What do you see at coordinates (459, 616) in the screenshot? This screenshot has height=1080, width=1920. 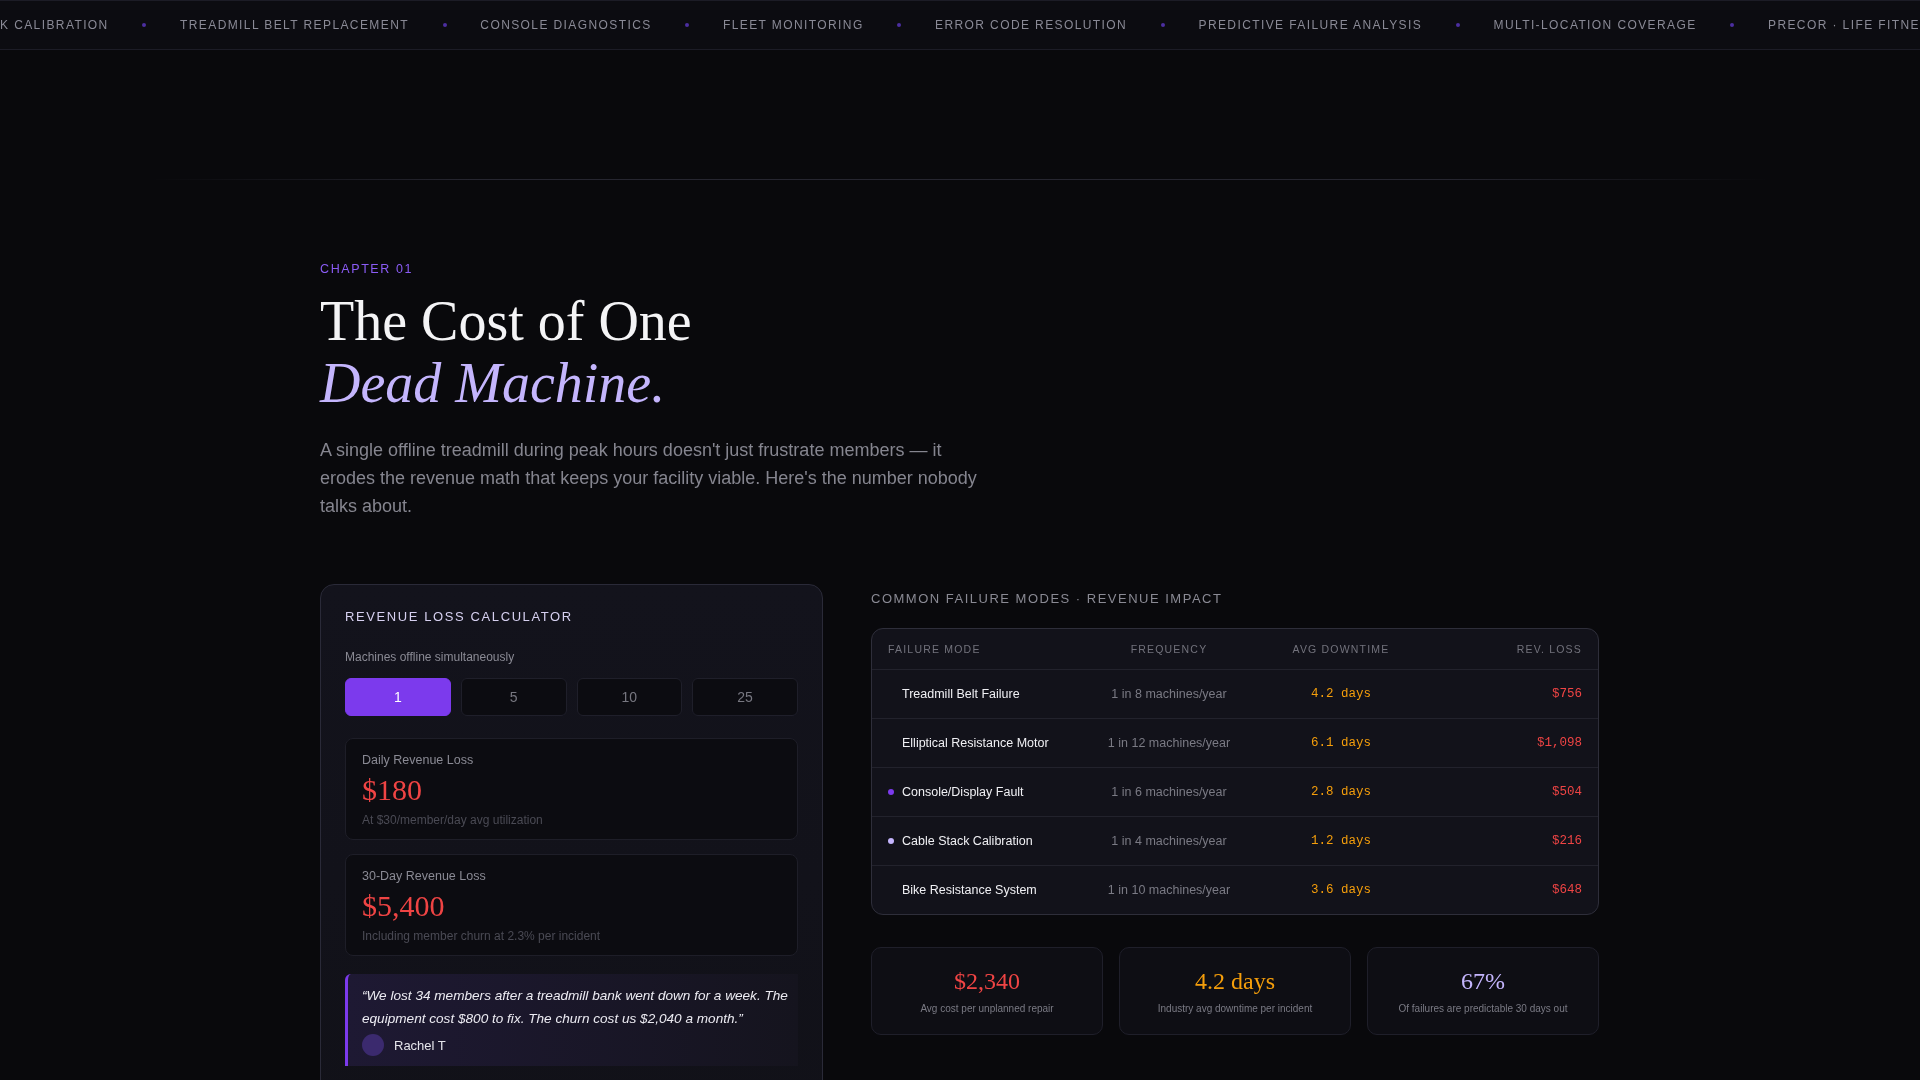 I see `calculator-title: REVENUE LOSS CALCULATOR` at bounding box center [459, 616].